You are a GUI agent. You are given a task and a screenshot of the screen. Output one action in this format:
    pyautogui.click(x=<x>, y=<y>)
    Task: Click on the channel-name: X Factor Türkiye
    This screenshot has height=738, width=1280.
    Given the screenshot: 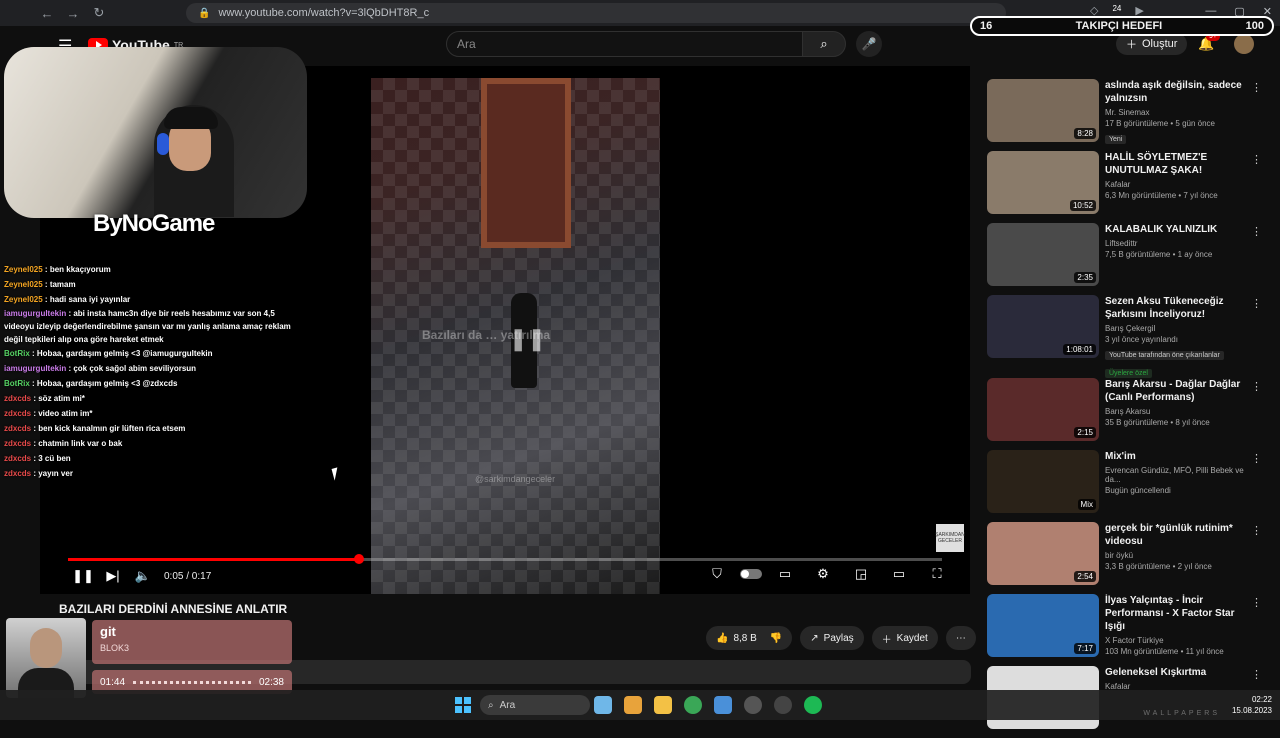 What is the action you would take?
    pyautogui.click(x=1177, y=640)
    